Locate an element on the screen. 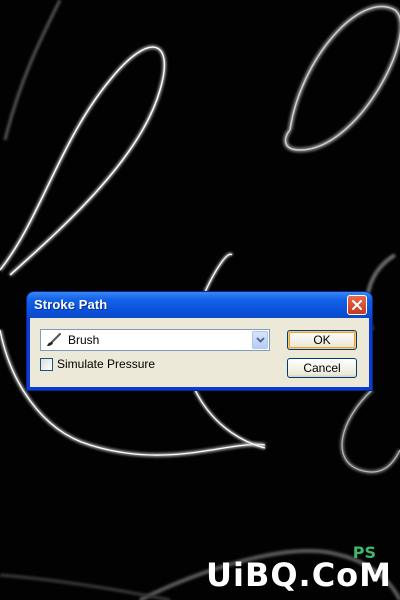 This screenshot has width=400, height=600. tool-select: Brush is located at coordinates (155, 340).